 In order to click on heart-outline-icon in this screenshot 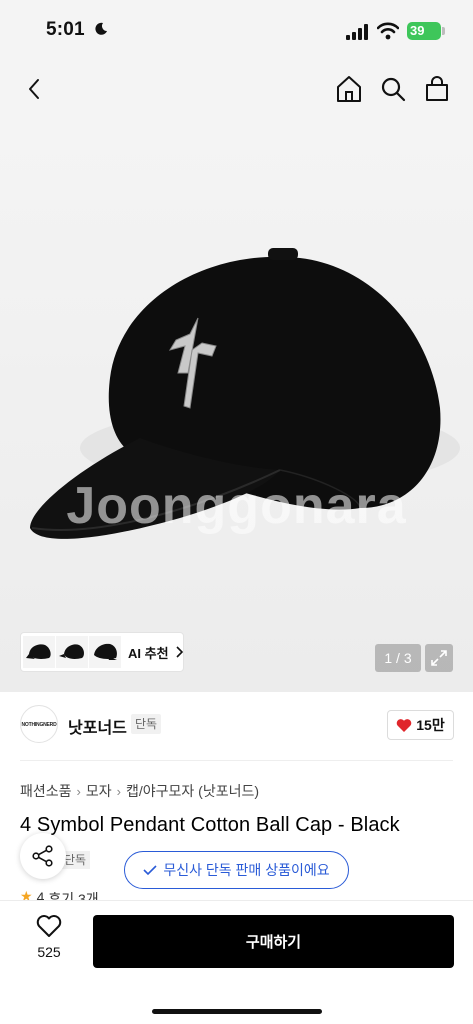, I will do `click(49, 926)`.